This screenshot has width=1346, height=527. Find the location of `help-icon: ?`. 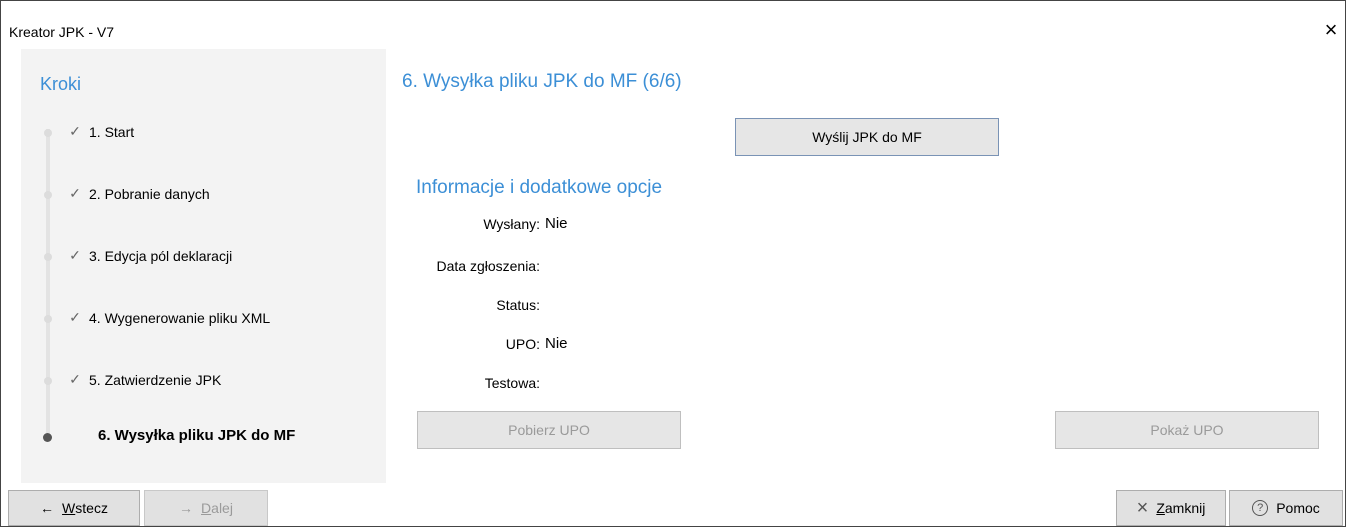

help-icon: ? is located at coordinates (1260, 508).